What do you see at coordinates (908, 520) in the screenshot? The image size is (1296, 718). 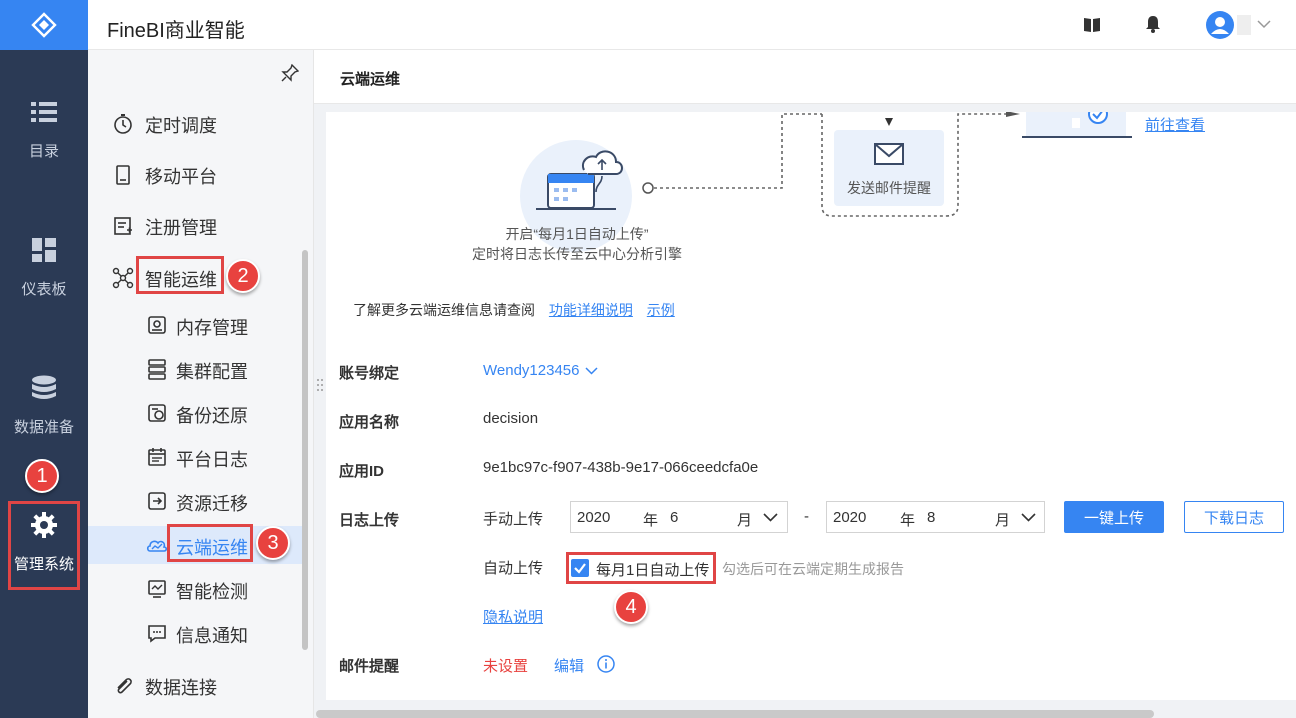 I see `year-unit: 年` at bounding box center [908, 520].